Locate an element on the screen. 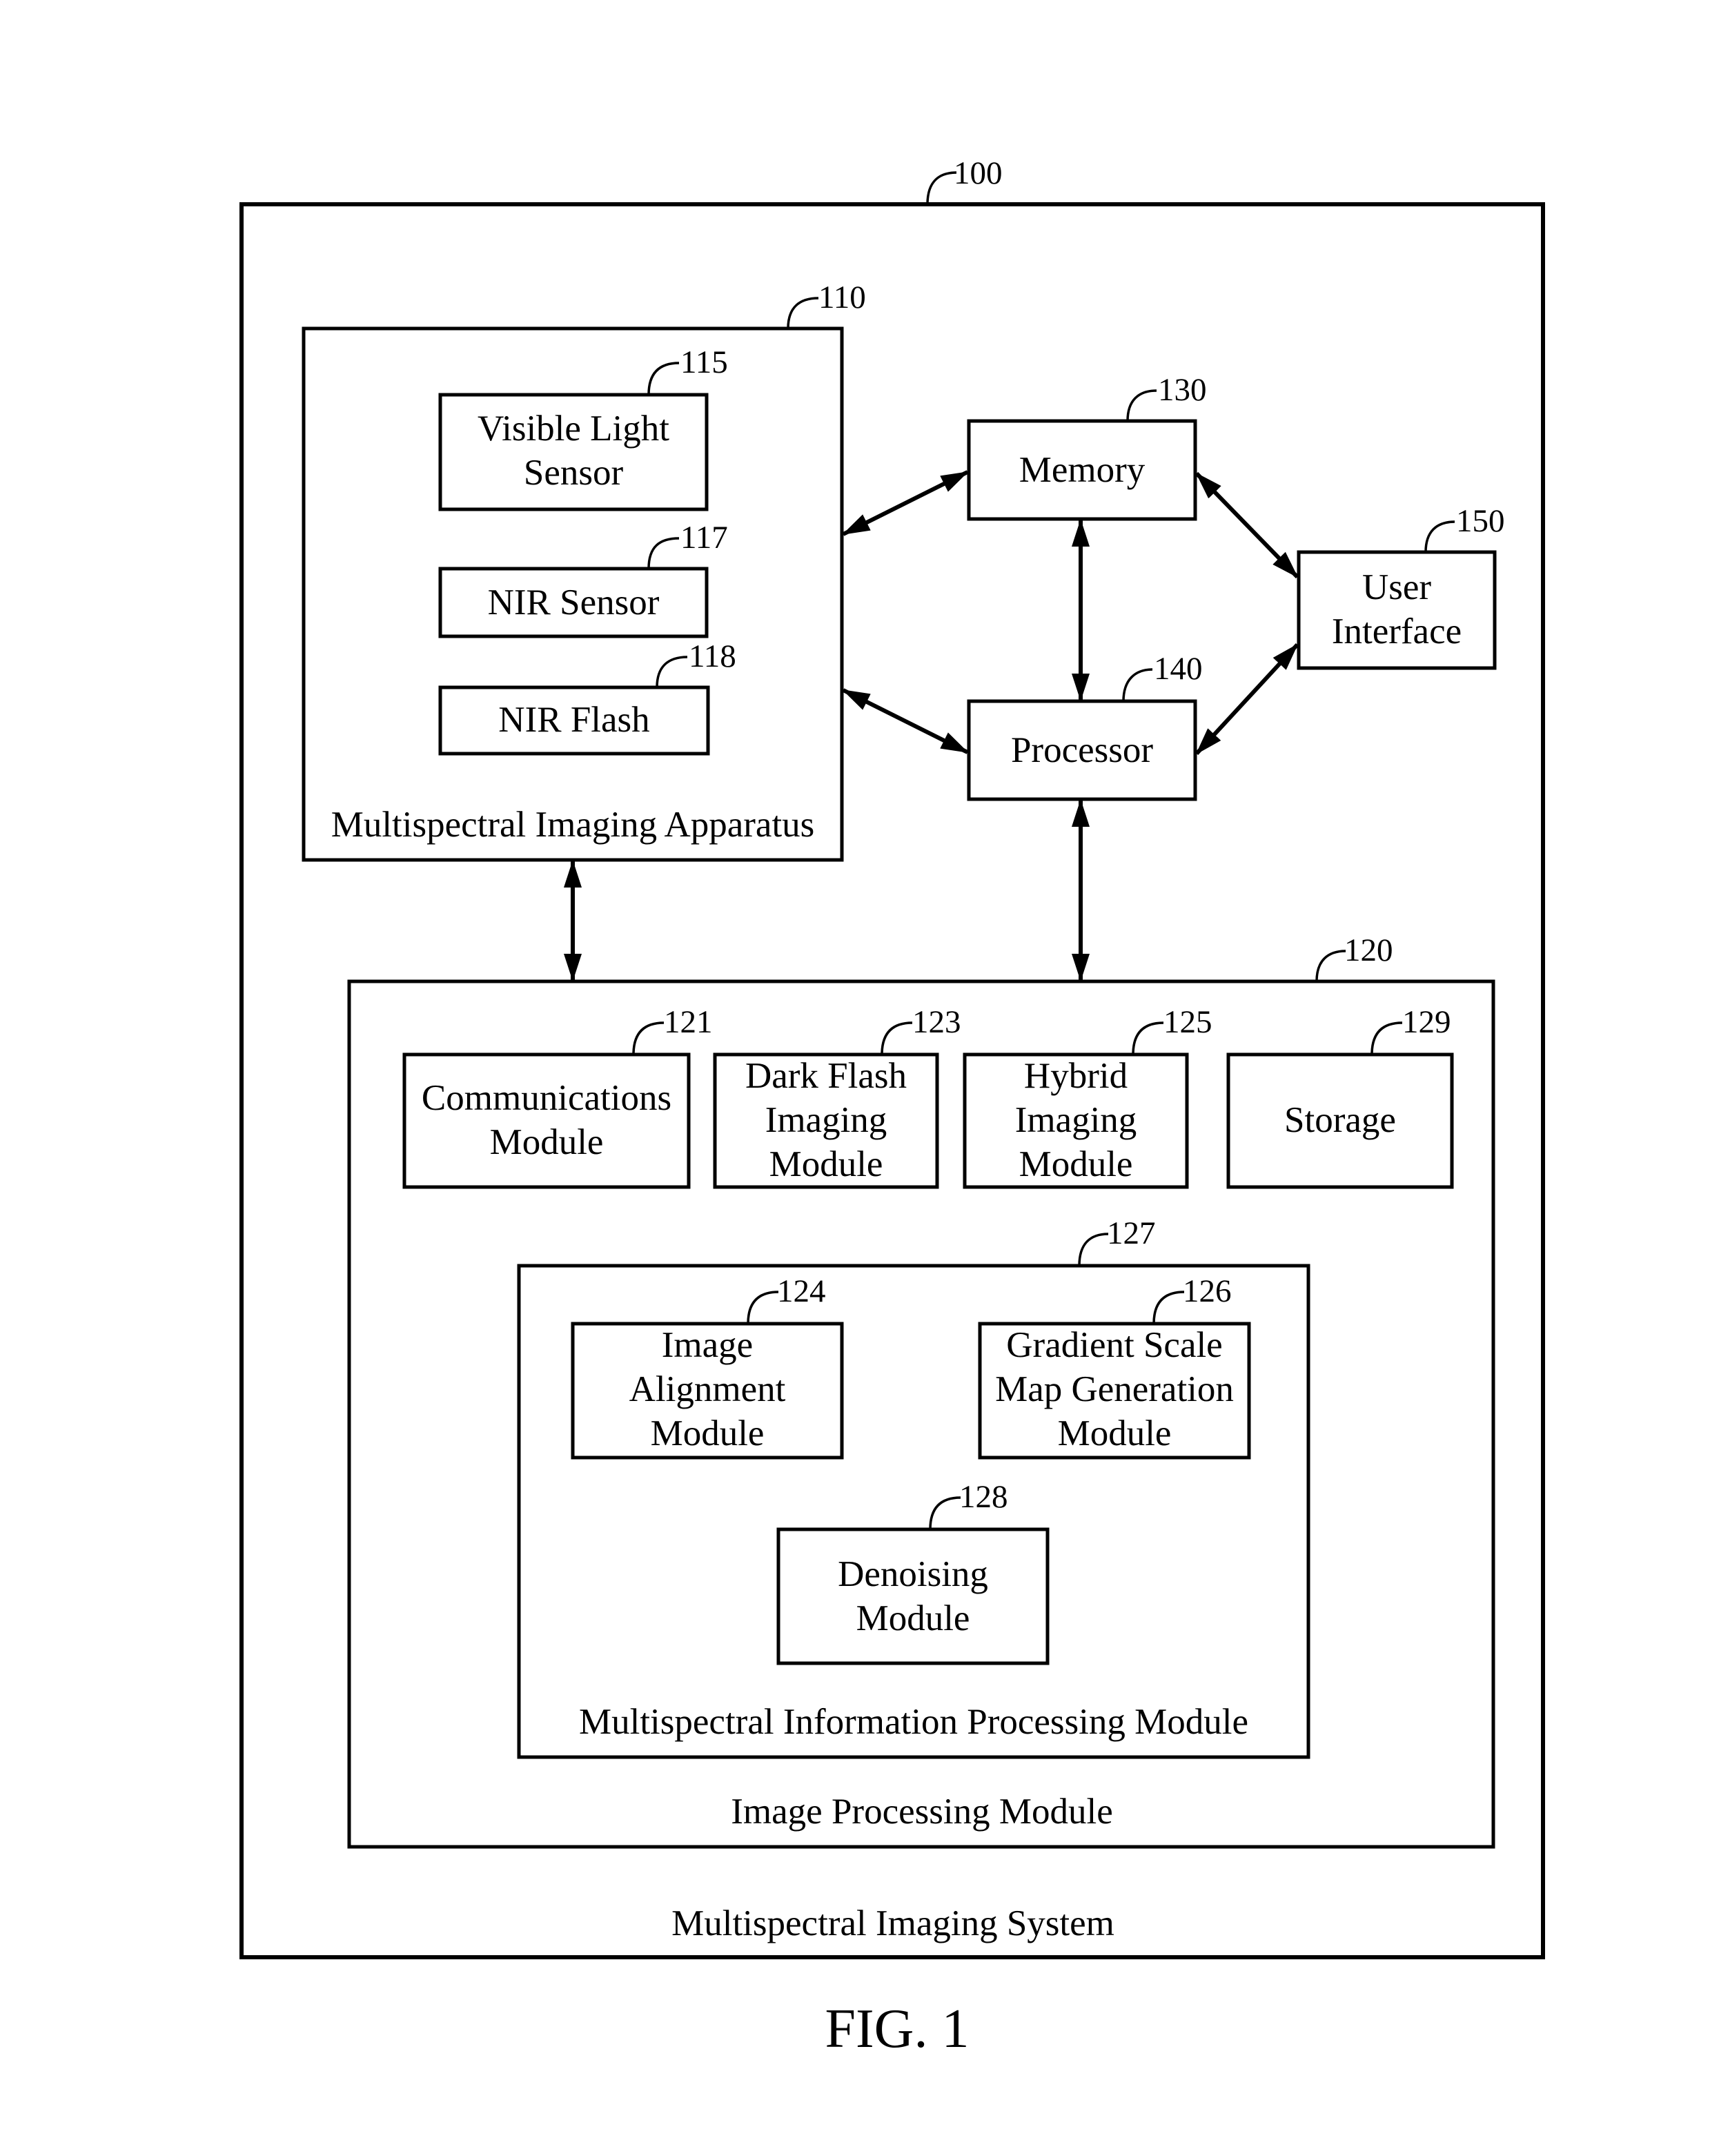 The height and width of the screenshot is (2156, 1710). visible-light-sensor-line-1: Visible Light is located at coordinates (573, 429).